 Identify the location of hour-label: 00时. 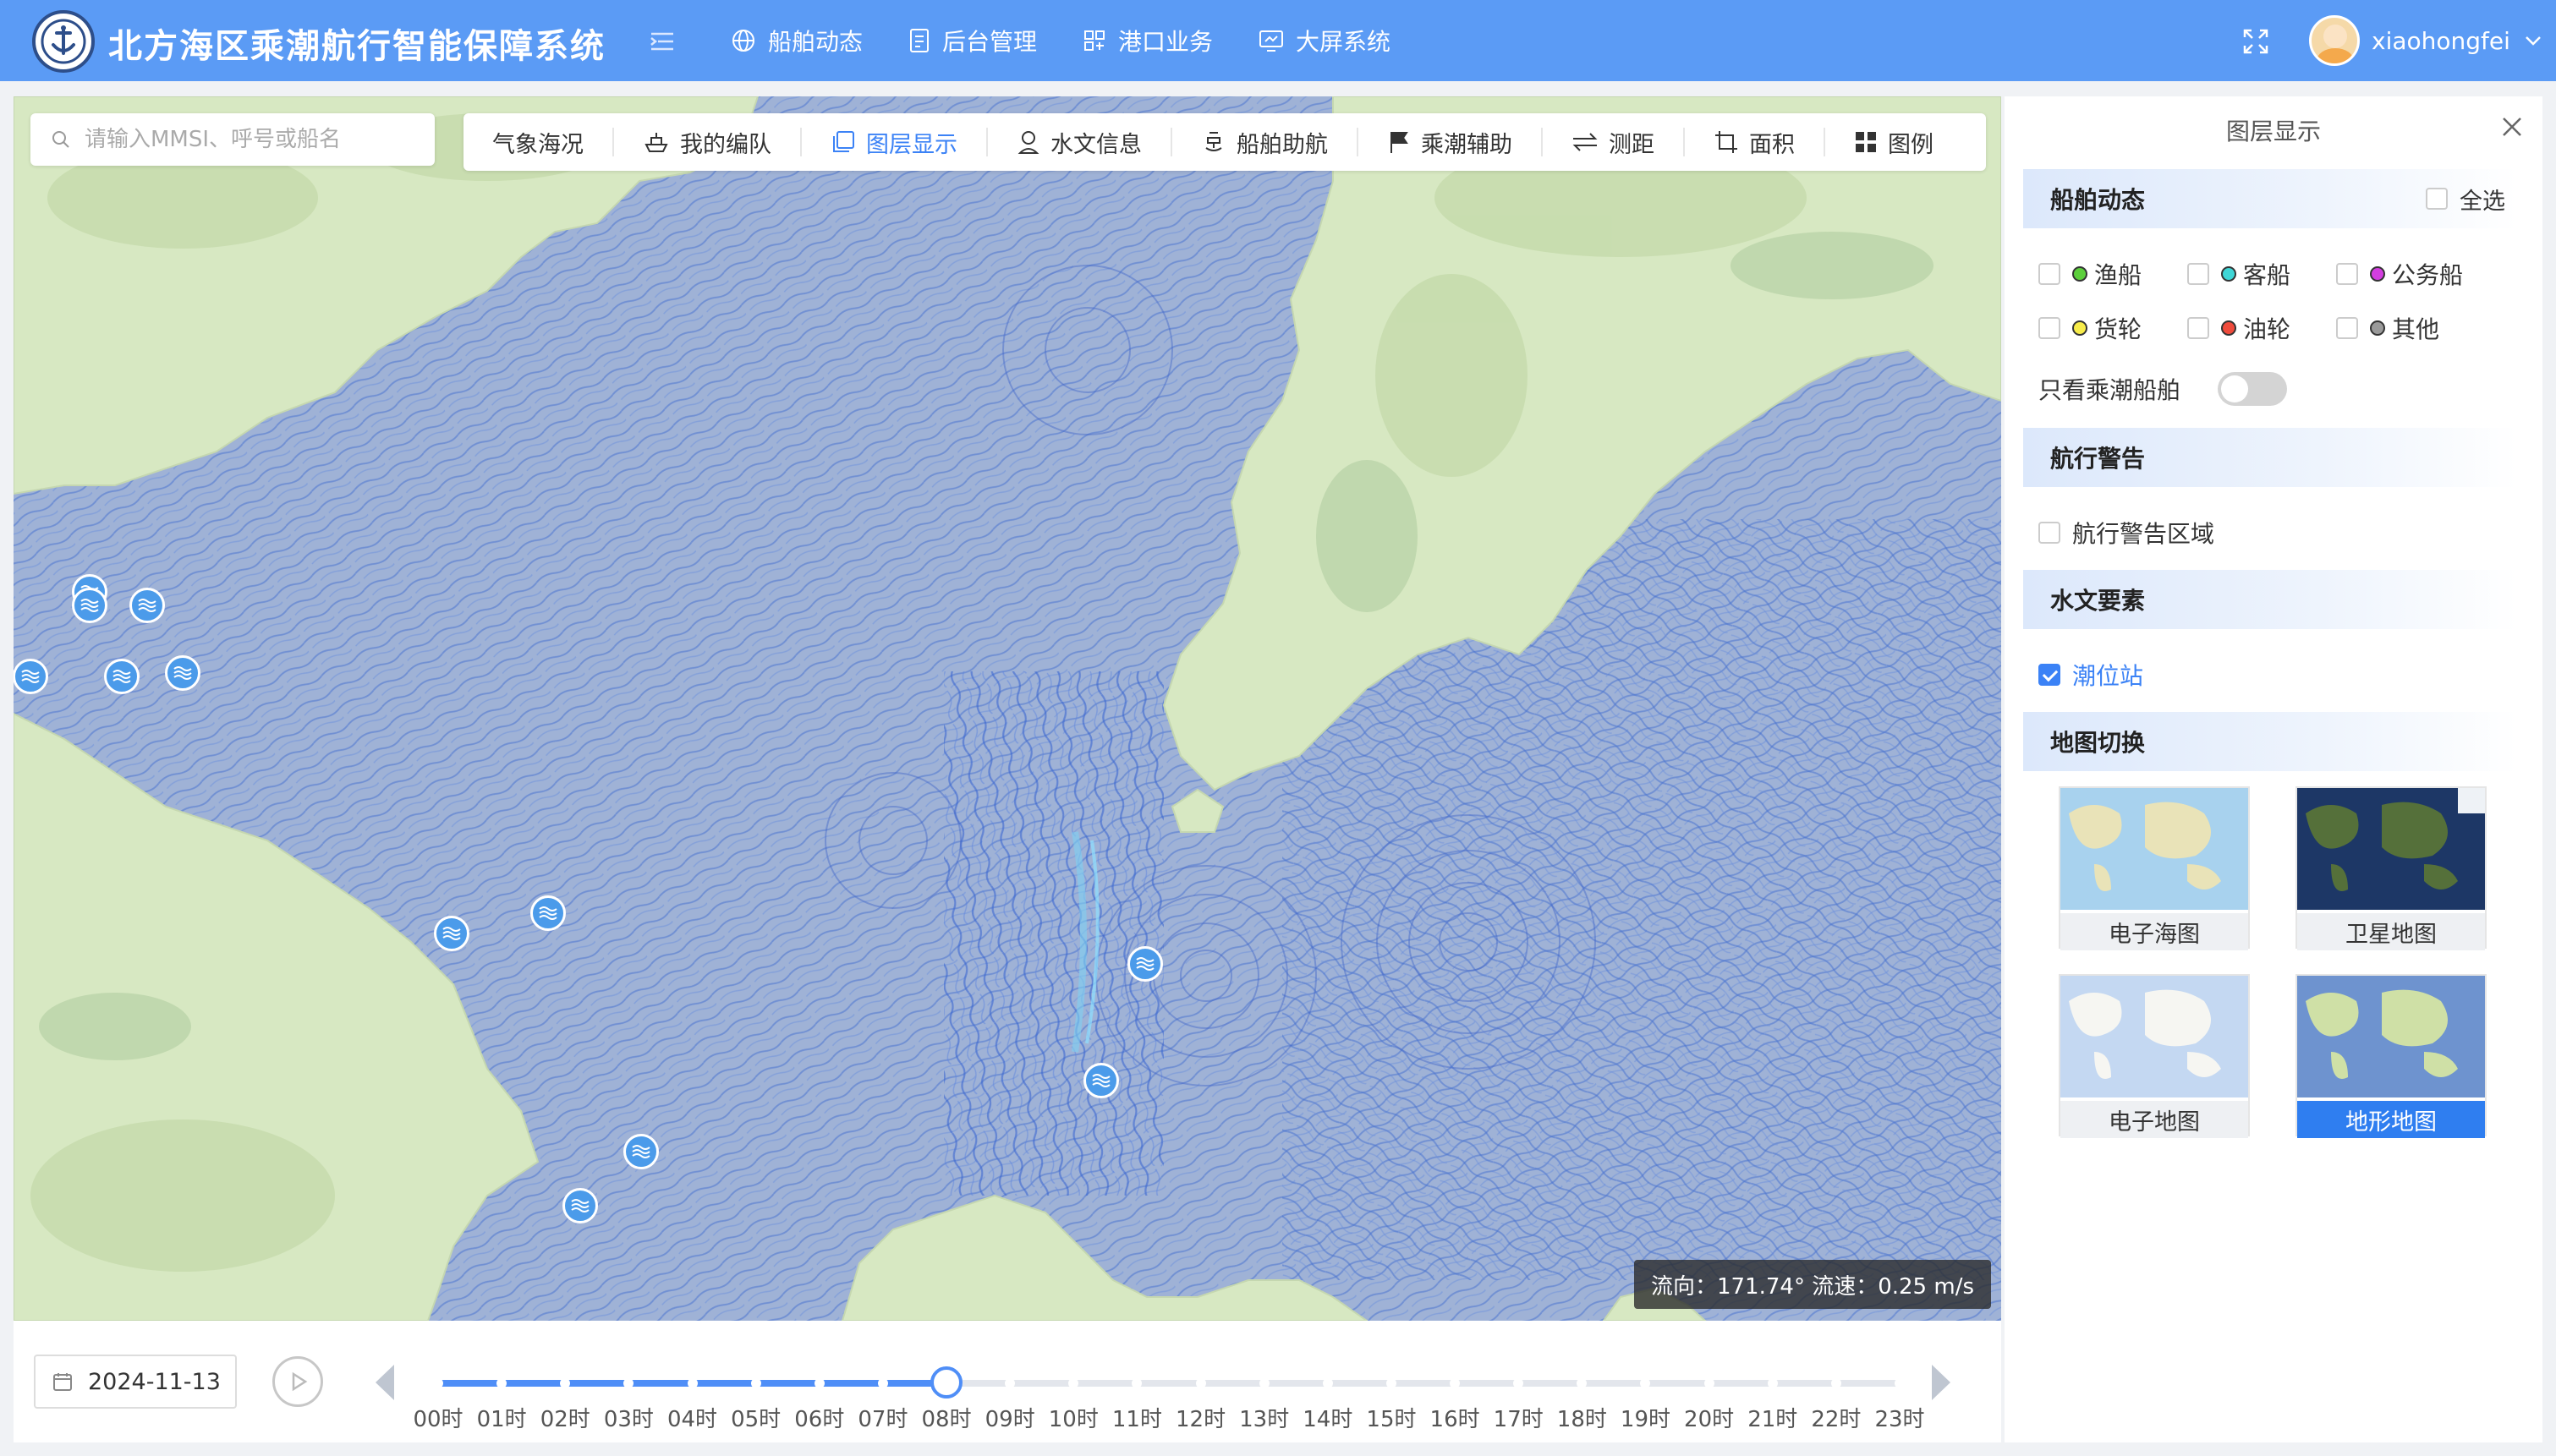
(438, 1417).